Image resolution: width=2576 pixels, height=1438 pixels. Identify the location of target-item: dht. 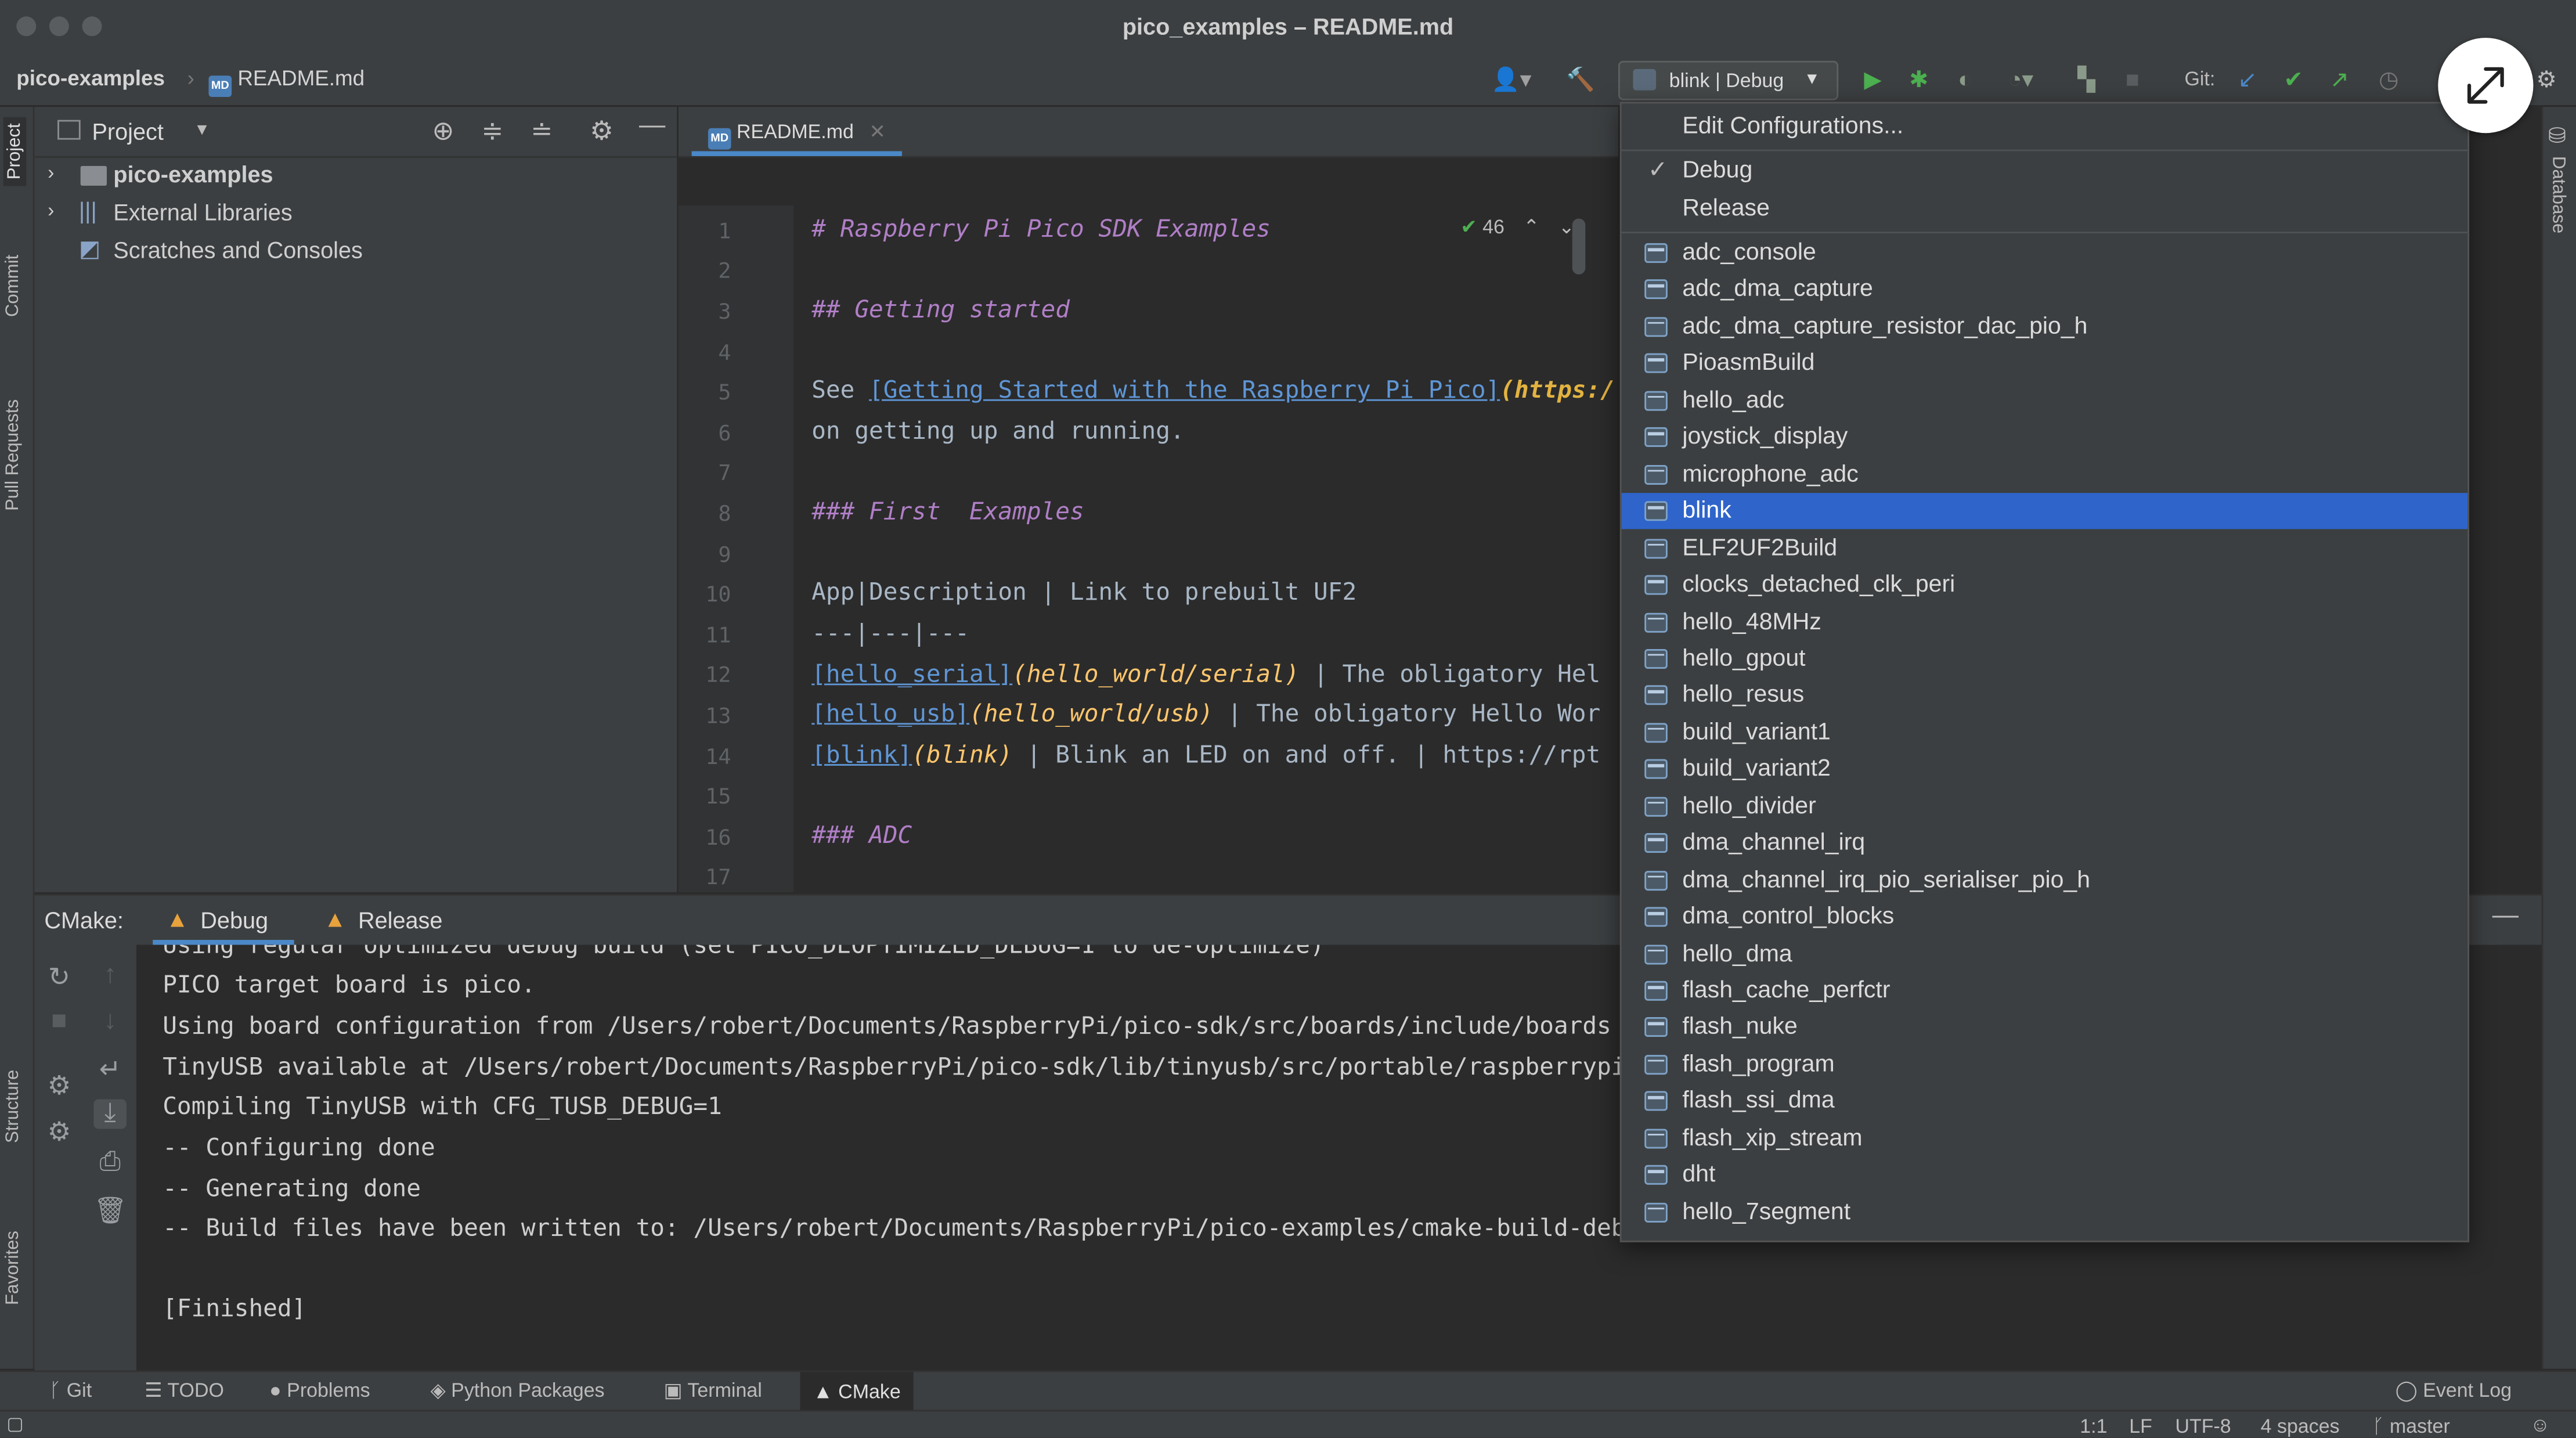
(2045, 1175).